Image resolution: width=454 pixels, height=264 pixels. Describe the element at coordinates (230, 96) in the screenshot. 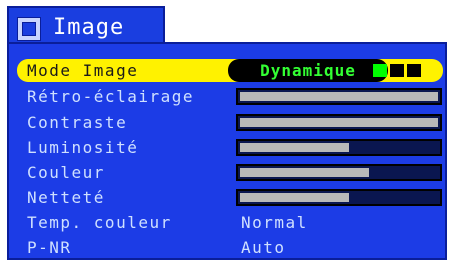

I see `menu-item-retro-eclairage: Rétro-éclairage` at that location.